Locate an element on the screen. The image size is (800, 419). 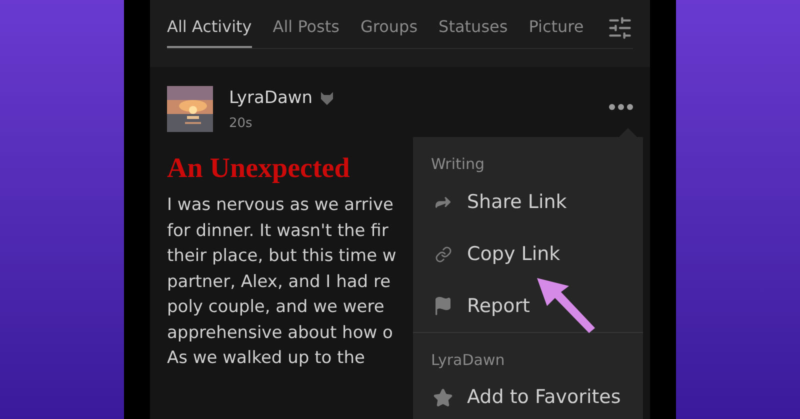
post-time: 20s is located at coordinates (241, 123).